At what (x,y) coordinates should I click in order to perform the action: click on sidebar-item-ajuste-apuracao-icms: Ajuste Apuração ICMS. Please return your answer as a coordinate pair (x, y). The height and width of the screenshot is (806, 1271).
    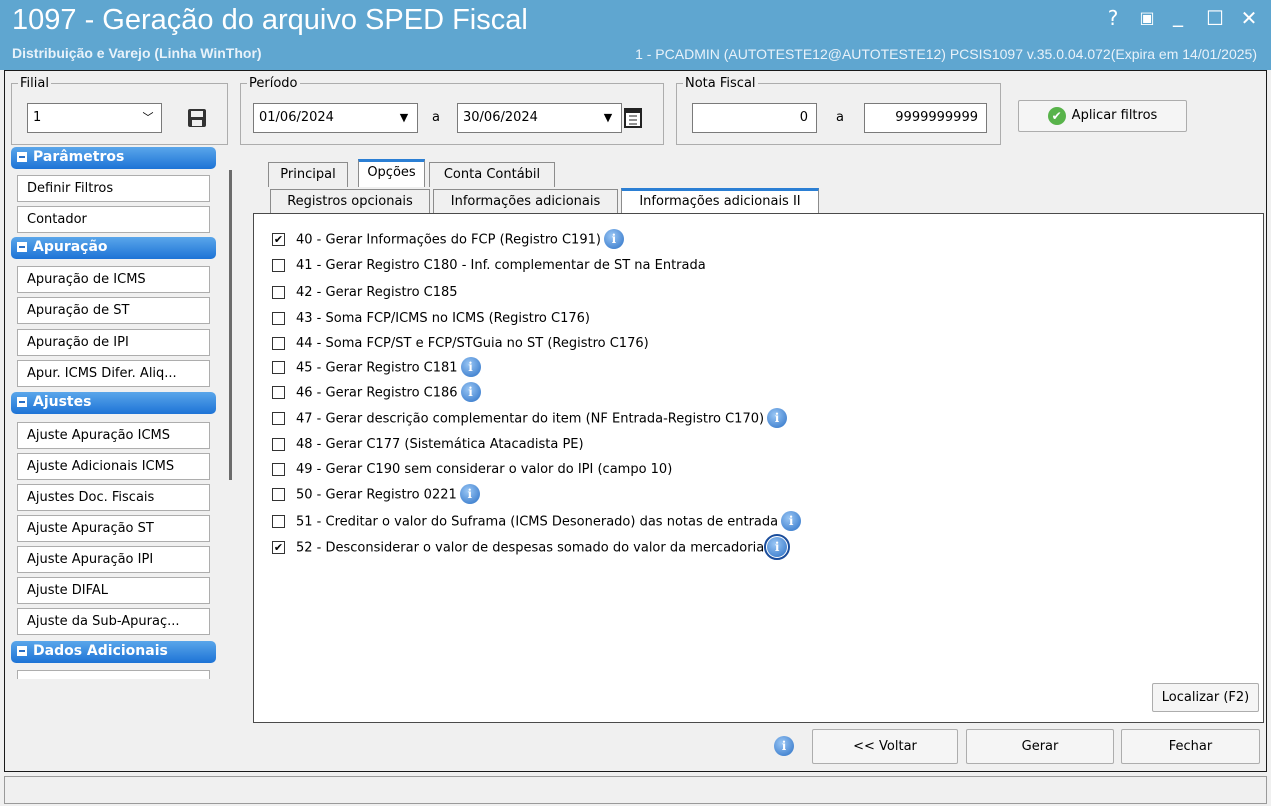
    Looking at the image, I should click on (113, 435).